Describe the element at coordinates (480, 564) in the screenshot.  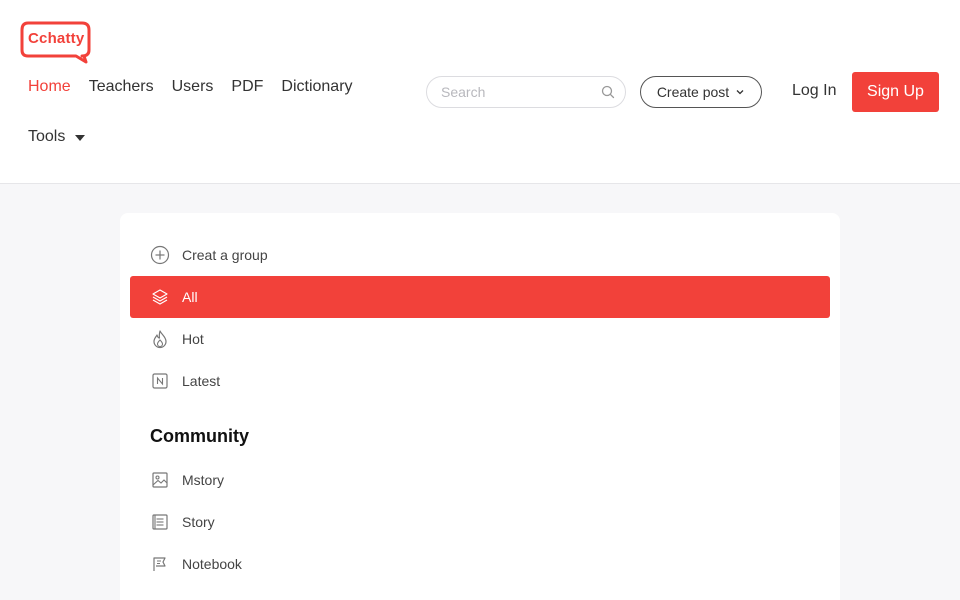
I see `menu-item-notebook: Notebook` at that location.